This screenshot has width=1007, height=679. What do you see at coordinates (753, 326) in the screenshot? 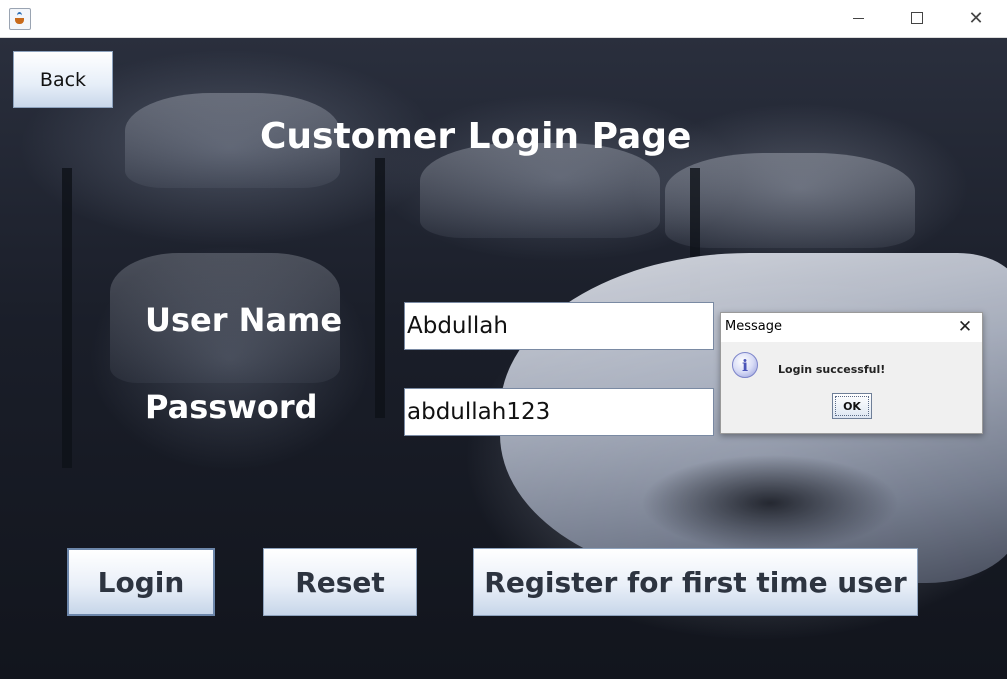
I see `dialog-title: Message` at bounding box center [753, 326].